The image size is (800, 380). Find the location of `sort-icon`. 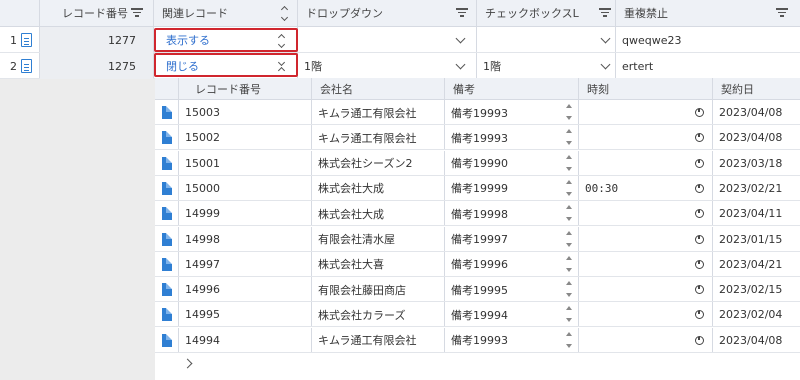

sort-icon is located at coordinates (284, 13).